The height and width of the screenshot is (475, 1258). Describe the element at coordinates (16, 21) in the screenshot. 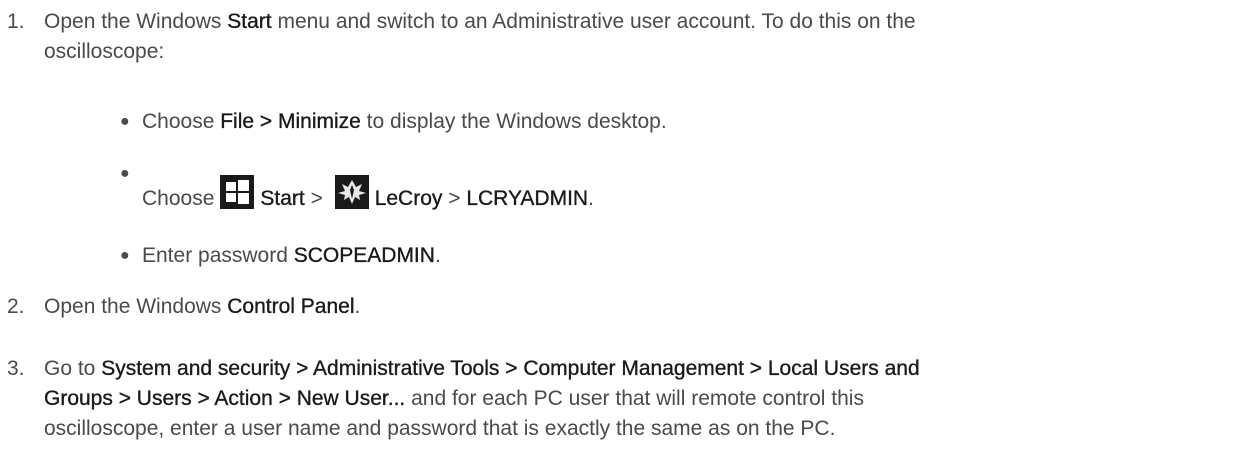

I see `step-number: 1.` at that location.